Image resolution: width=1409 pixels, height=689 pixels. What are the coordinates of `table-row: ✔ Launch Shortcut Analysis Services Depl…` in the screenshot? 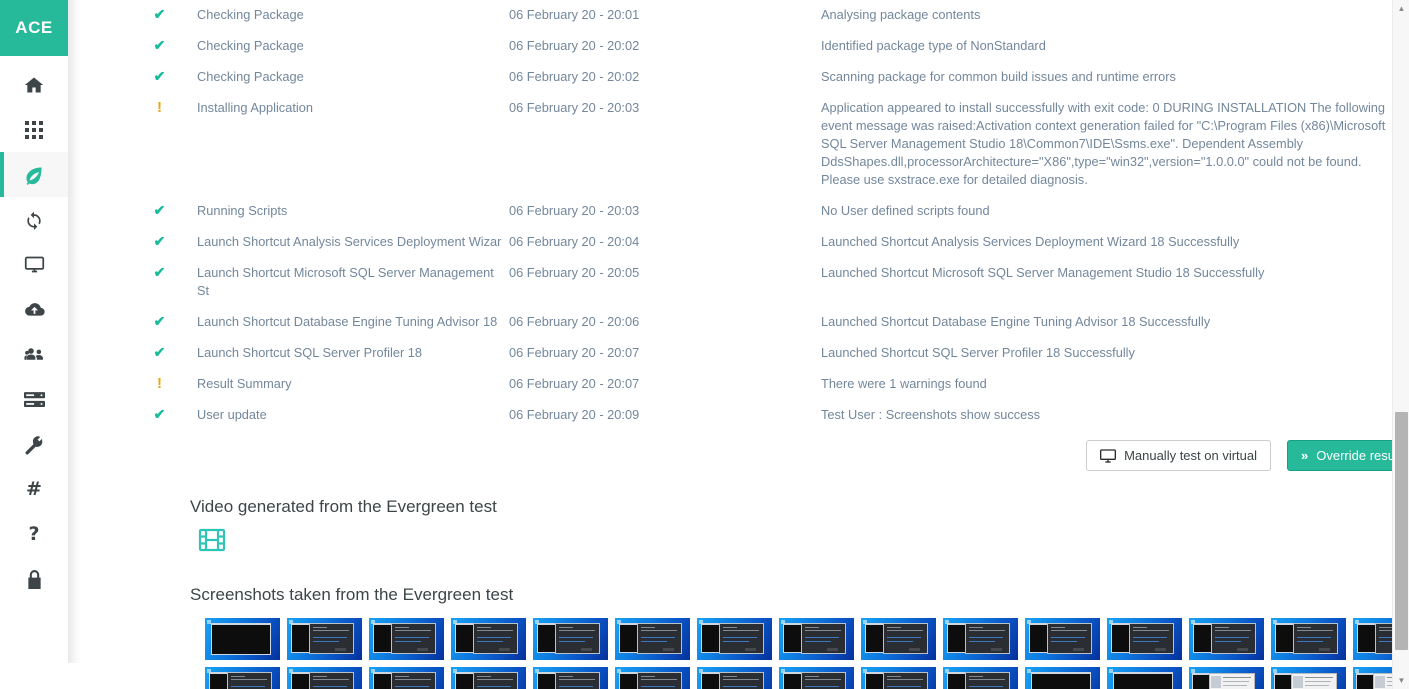 It's located at (765, 239).